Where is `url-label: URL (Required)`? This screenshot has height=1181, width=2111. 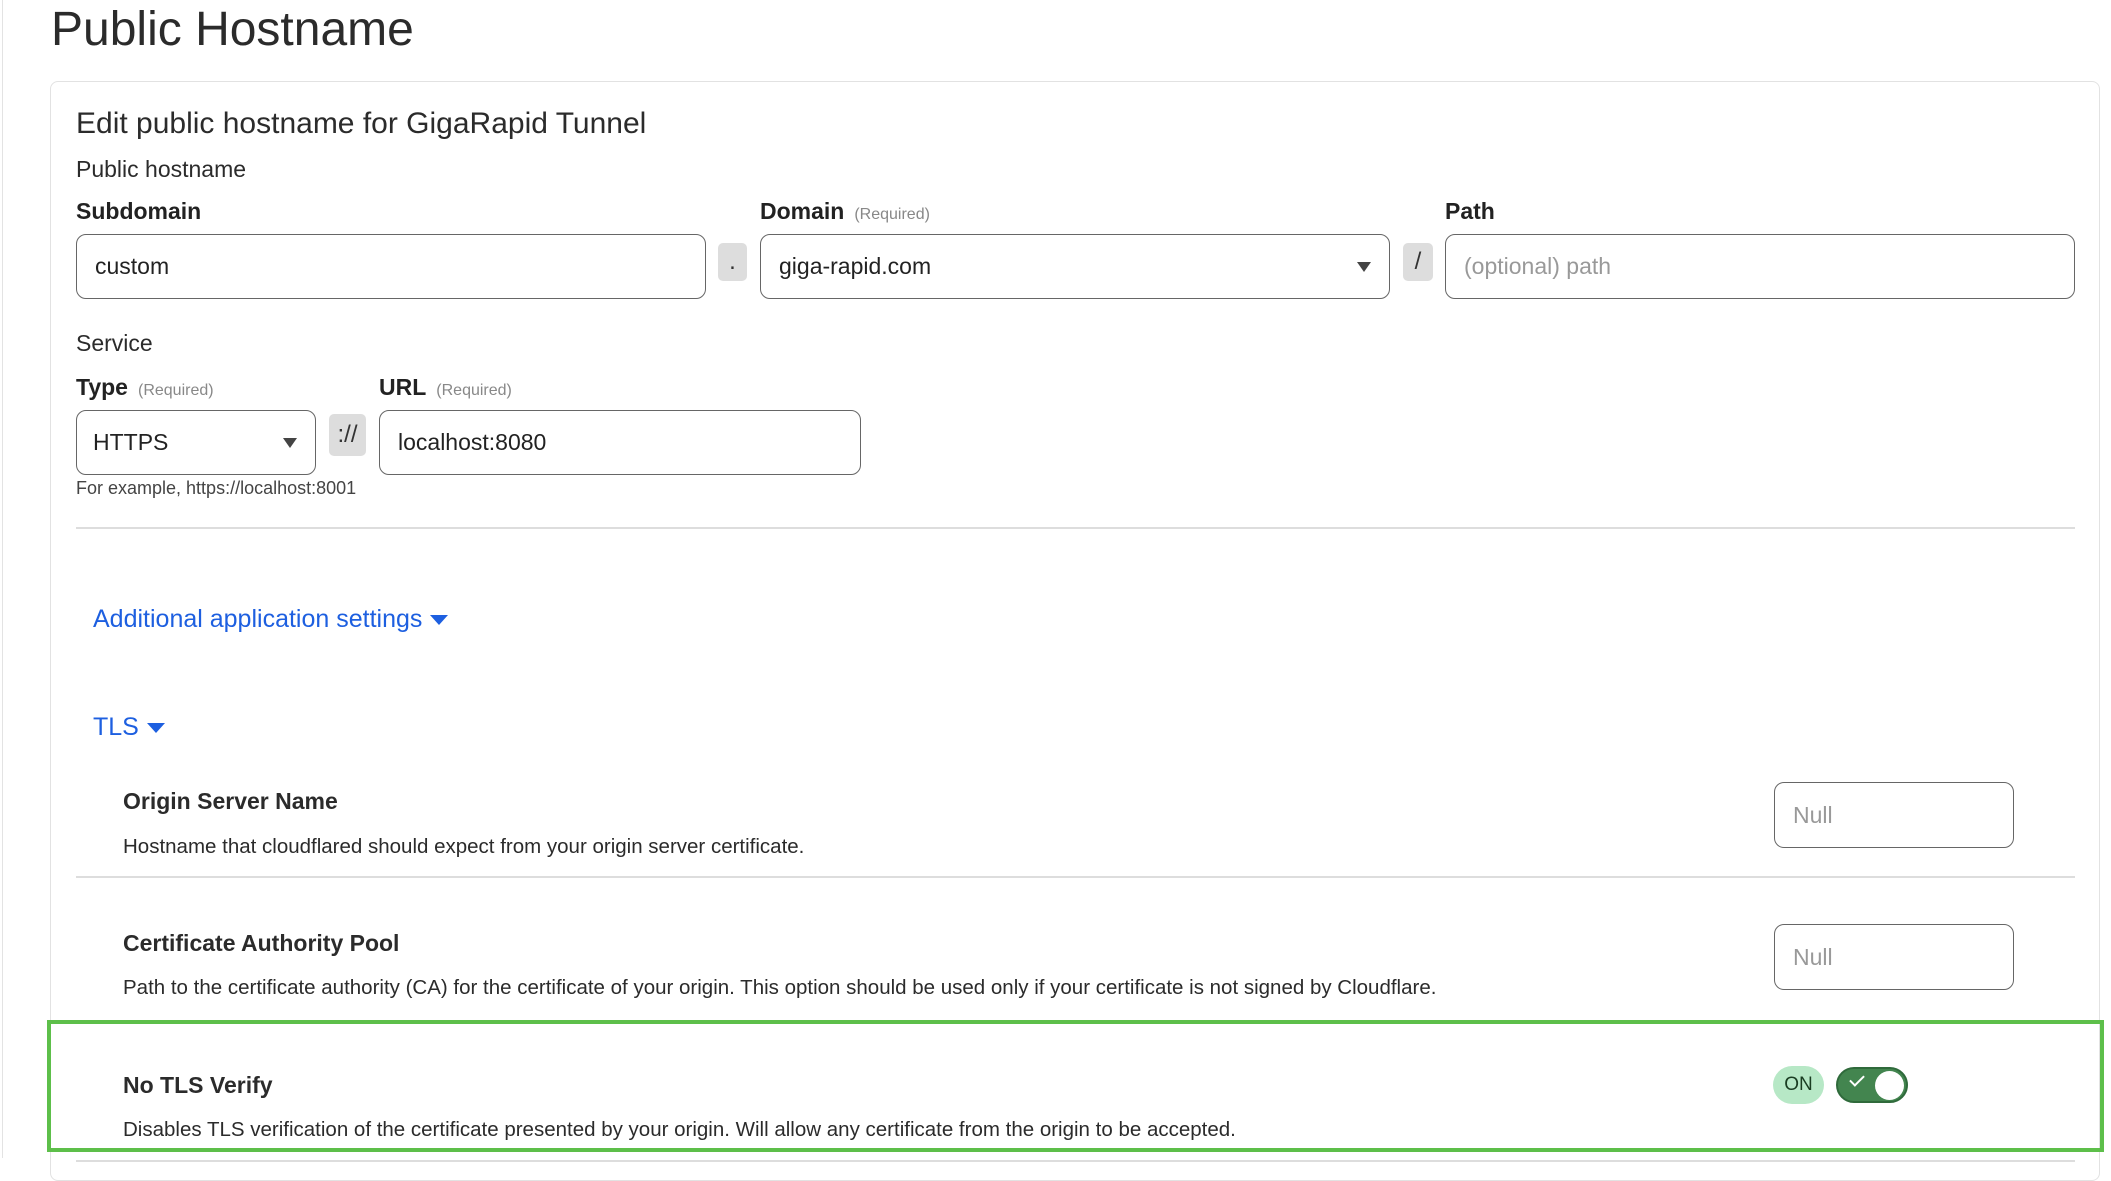
url-label: URL (Required) is located at coordinates (445, 387).